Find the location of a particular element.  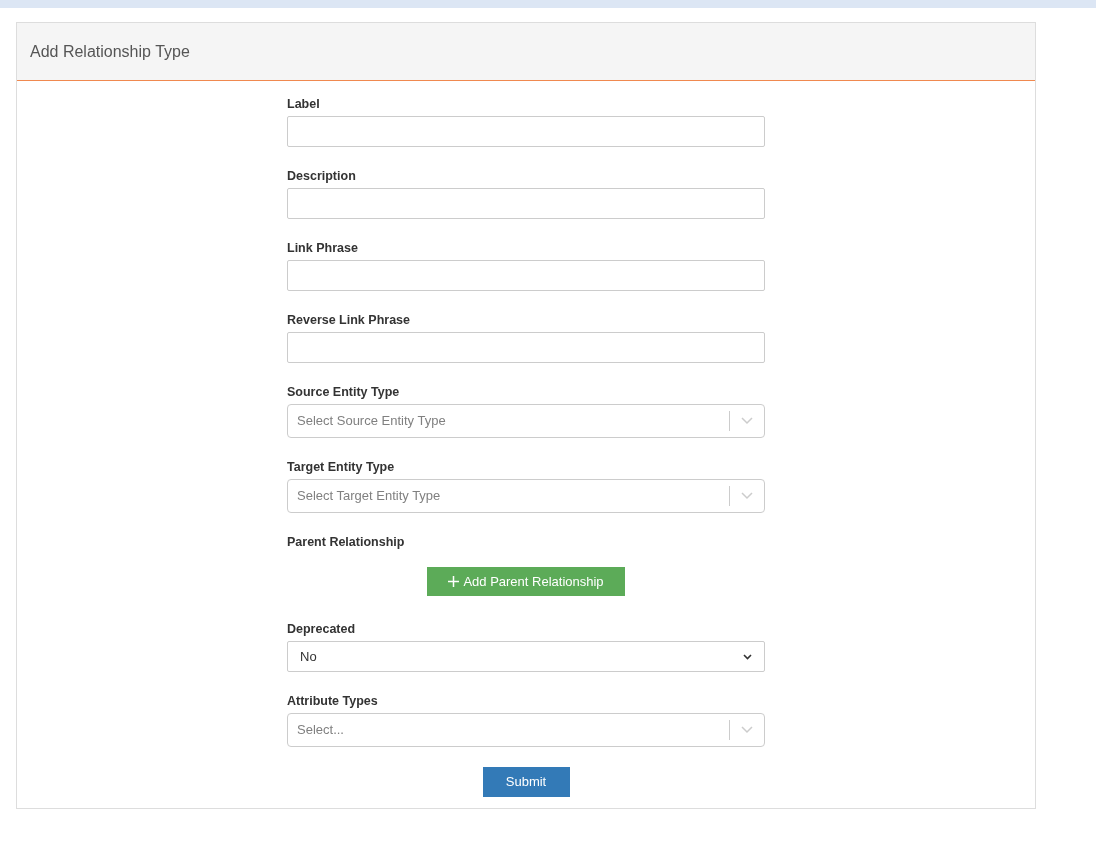

submit-button: Submit is located at coordinates (526, 782).